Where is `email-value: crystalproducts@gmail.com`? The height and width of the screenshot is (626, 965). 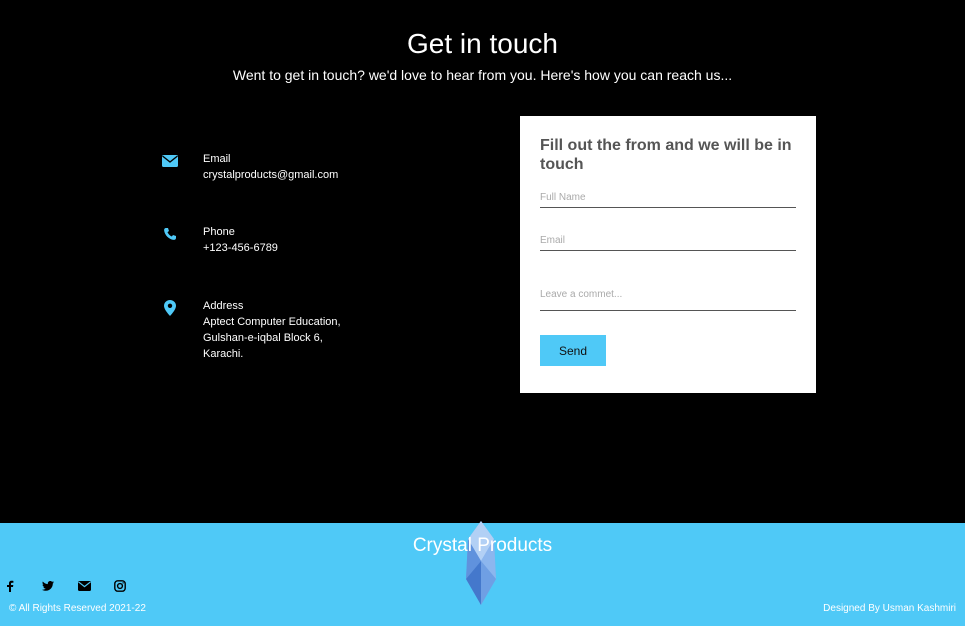
email-value: crystalproducts@gmail.com is located at coordinates (271, 175).